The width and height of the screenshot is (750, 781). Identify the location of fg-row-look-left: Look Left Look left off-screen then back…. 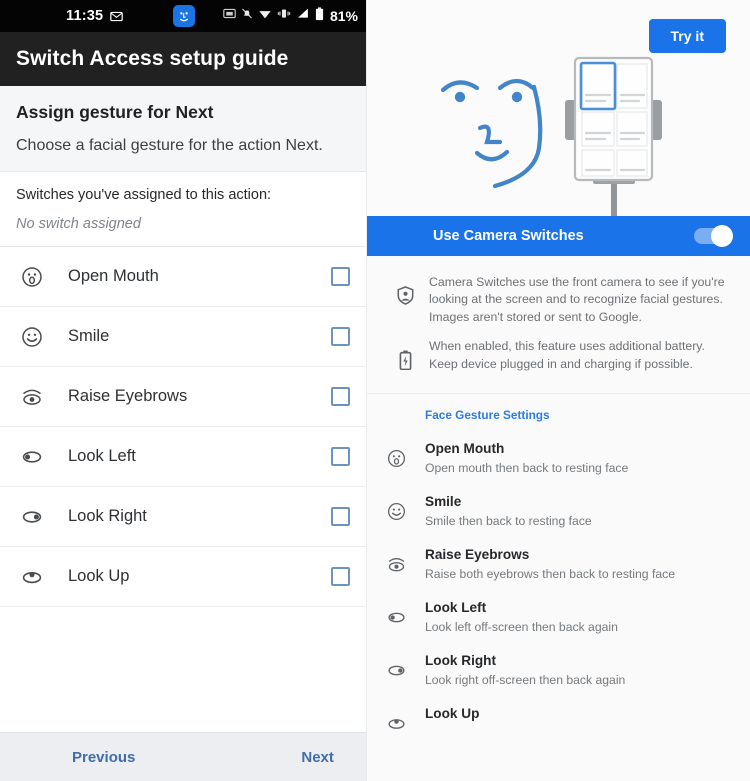
(558, 616).